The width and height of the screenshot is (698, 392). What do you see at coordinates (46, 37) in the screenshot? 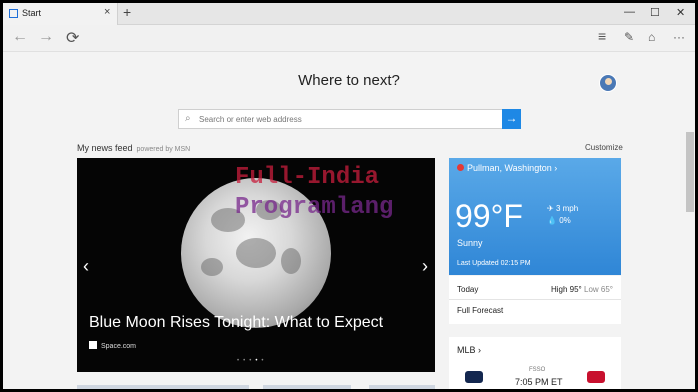
I see `forward-button: →` at bounding box center [46, 37].